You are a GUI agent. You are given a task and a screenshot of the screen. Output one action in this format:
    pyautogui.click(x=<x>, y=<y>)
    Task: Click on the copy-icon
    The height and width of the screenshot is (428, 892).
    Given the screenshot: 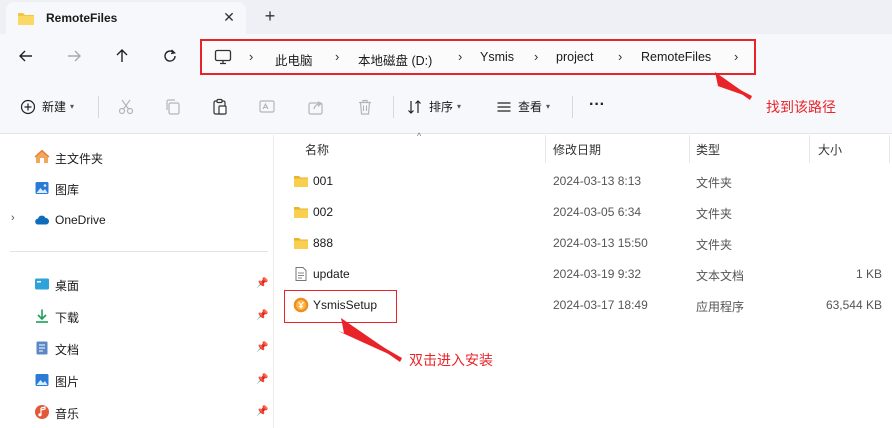 What is the action you would take?
    pyautogui.click(x=173, y=107)
    